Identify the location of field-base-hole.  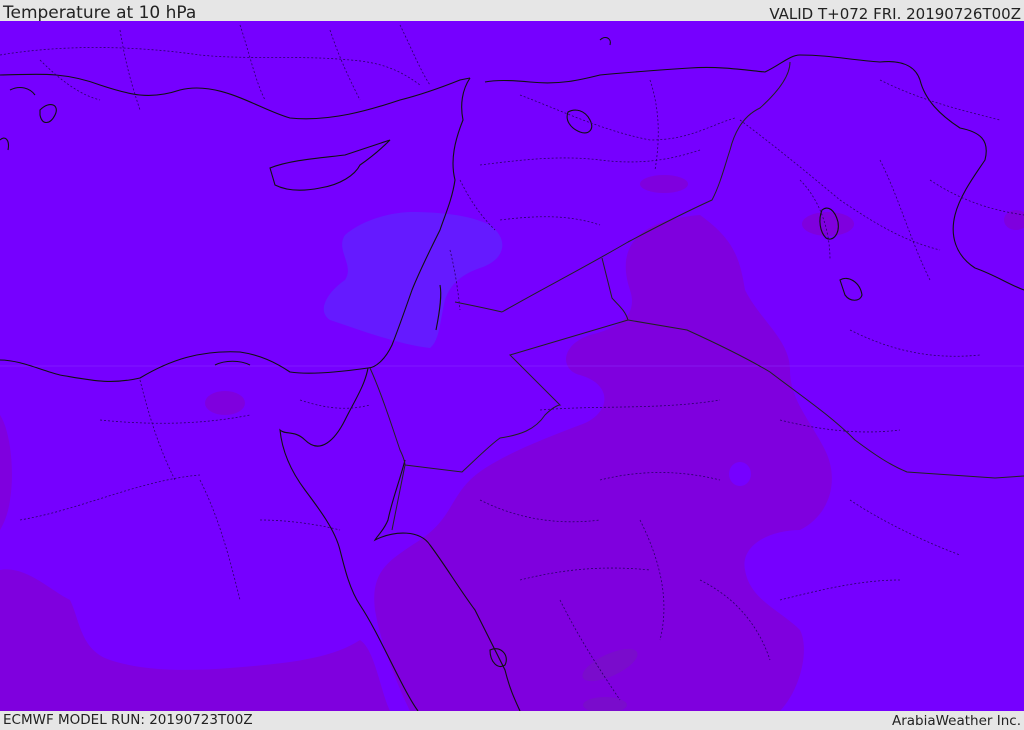
(740, 474).